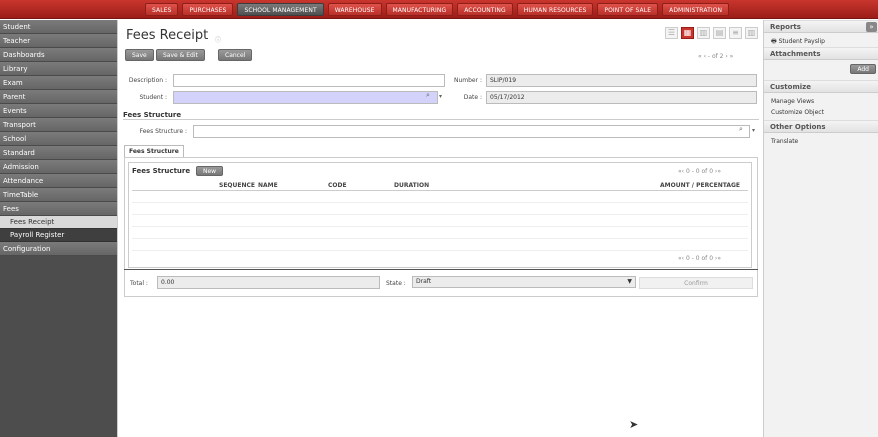 Image resolution: width=878 pixels, height=437 pixels. I want to click on sidebar-item-events: Events, so click(58, 111).